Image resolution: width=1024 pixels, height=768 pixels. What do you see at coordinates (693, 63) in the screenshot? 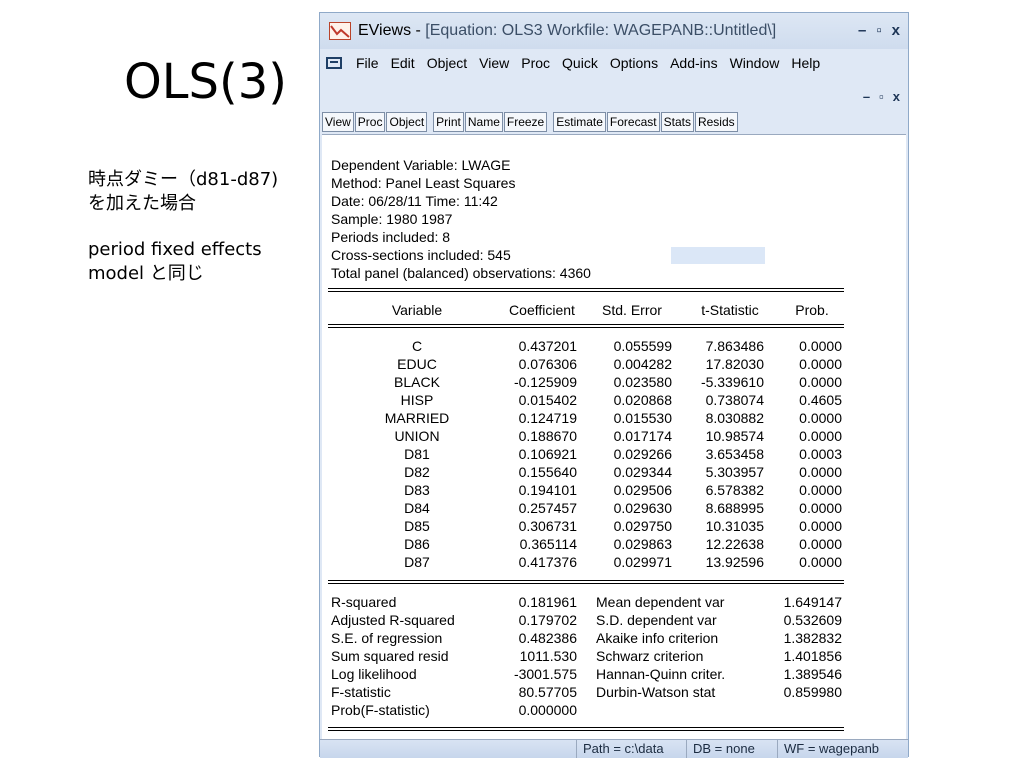
I see `menu-addins: Add-ins` at bounding box center [693, 63].